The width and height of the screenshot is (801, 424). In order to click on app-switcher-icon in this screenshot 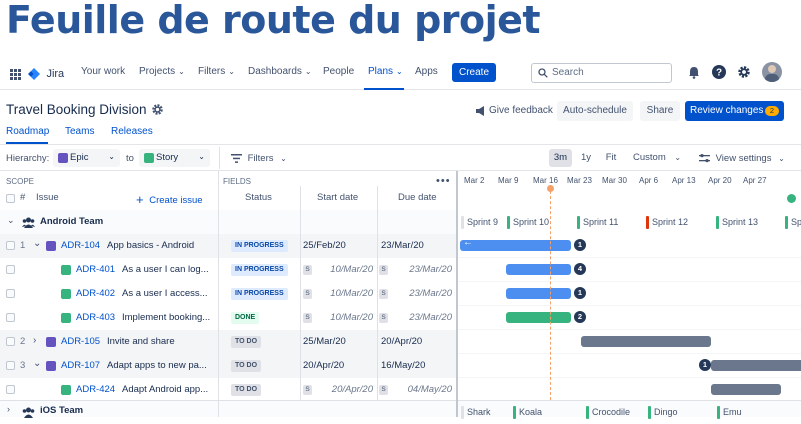, I will do `click(15, 73)`.